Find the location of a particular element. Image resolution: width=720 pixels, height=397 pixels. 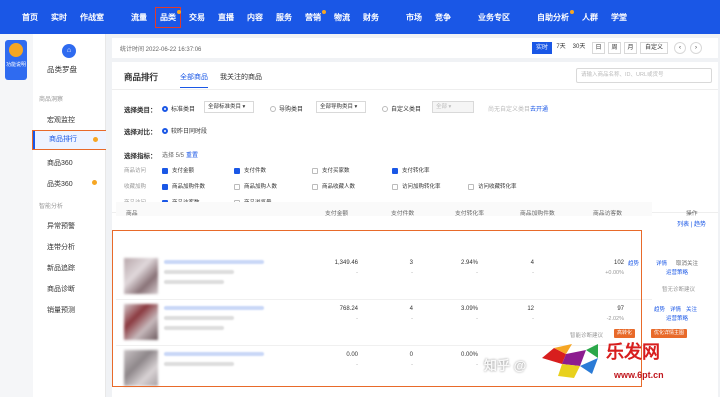

sidebar-item-anomaly-alert: 异常预警 is located at coordinates (61, 226).